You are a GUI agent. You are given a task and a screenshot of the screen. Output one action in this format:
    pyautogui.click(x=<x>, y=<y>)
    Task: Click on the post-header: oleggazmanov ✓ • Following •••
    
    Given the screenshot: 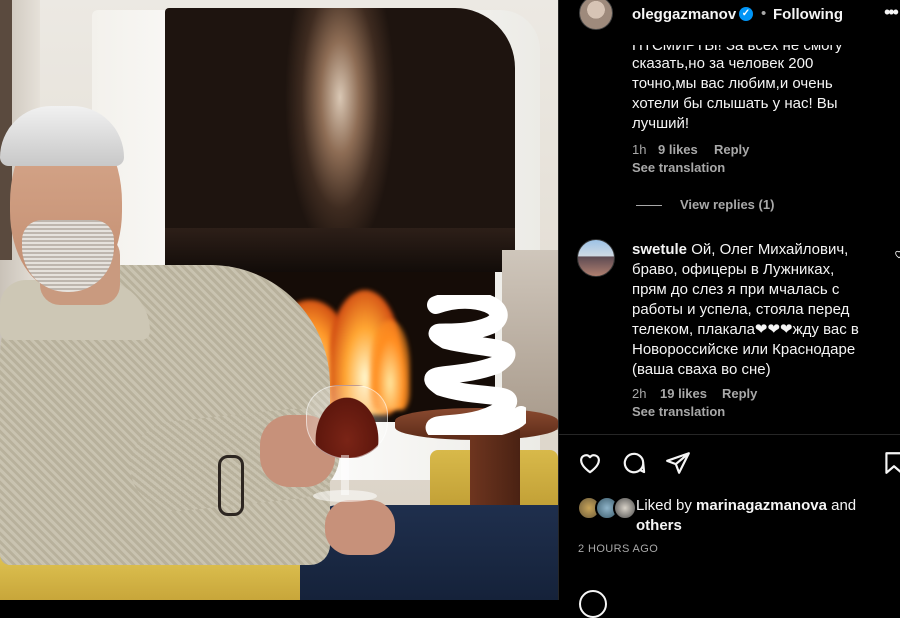 What is the action you would take?
    pyautogui.click(x=729, y=15)
    